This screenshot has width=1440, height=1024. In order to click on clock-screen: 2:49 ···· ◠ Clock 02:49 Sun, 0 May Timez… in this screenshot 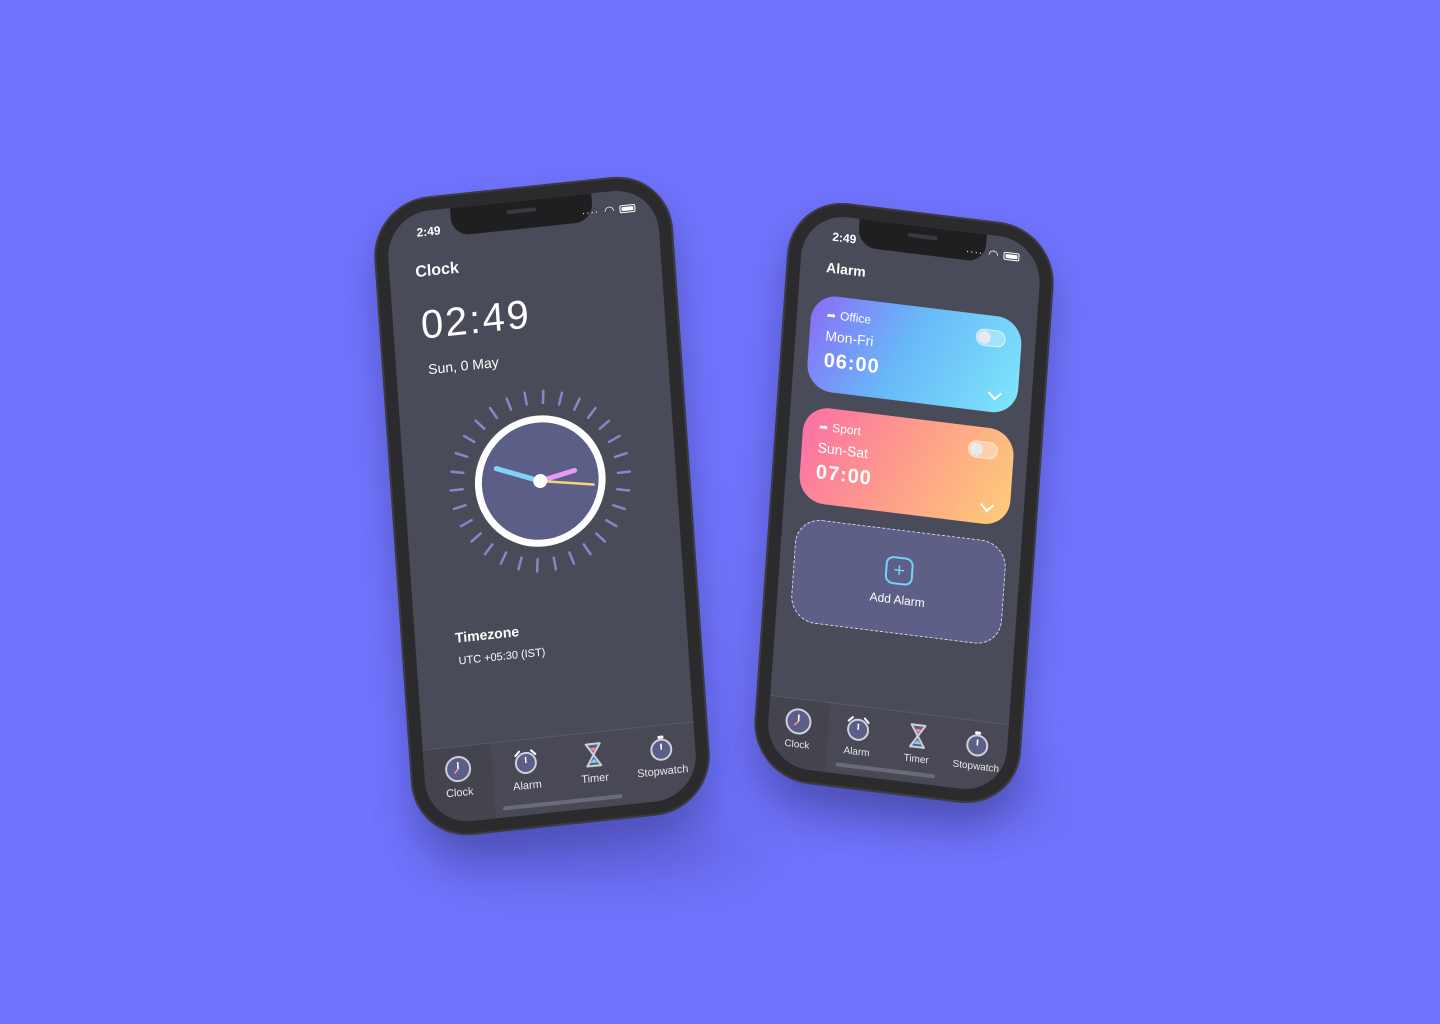, I will do `click(542, 506)`.